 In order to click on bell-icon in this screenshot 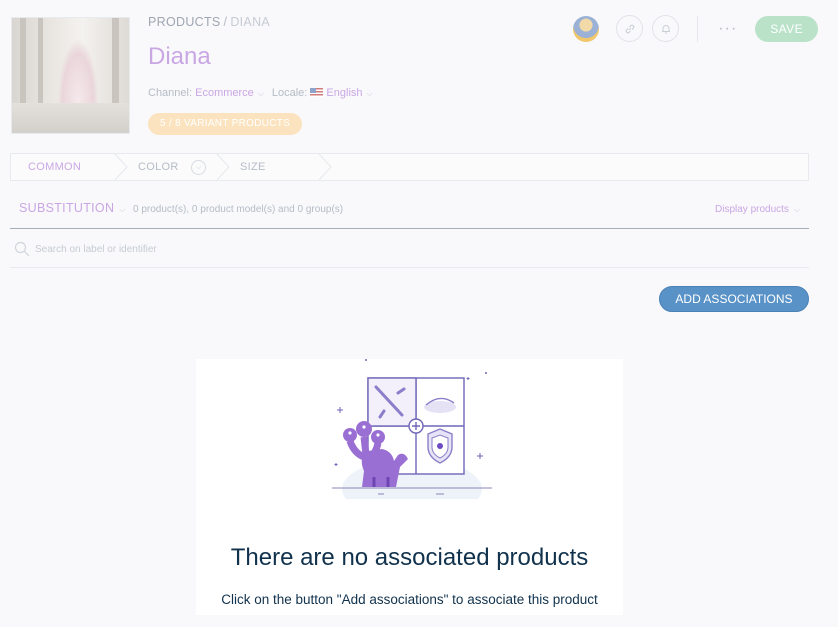, I will do `click(665, 28)`.